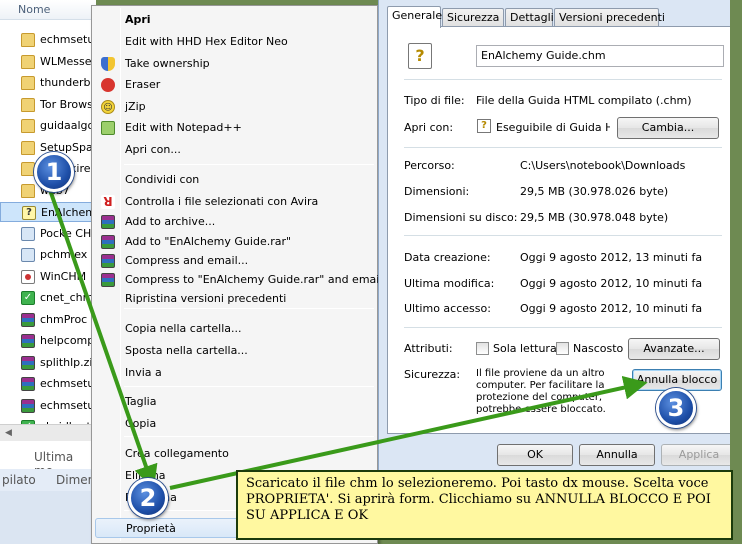 This screenshot has width=742, height=544. Describe the element at coordinates (447, 308) in the screenshot. I see `ultimo-accesso-label: Ultimo accesso:` at that location.